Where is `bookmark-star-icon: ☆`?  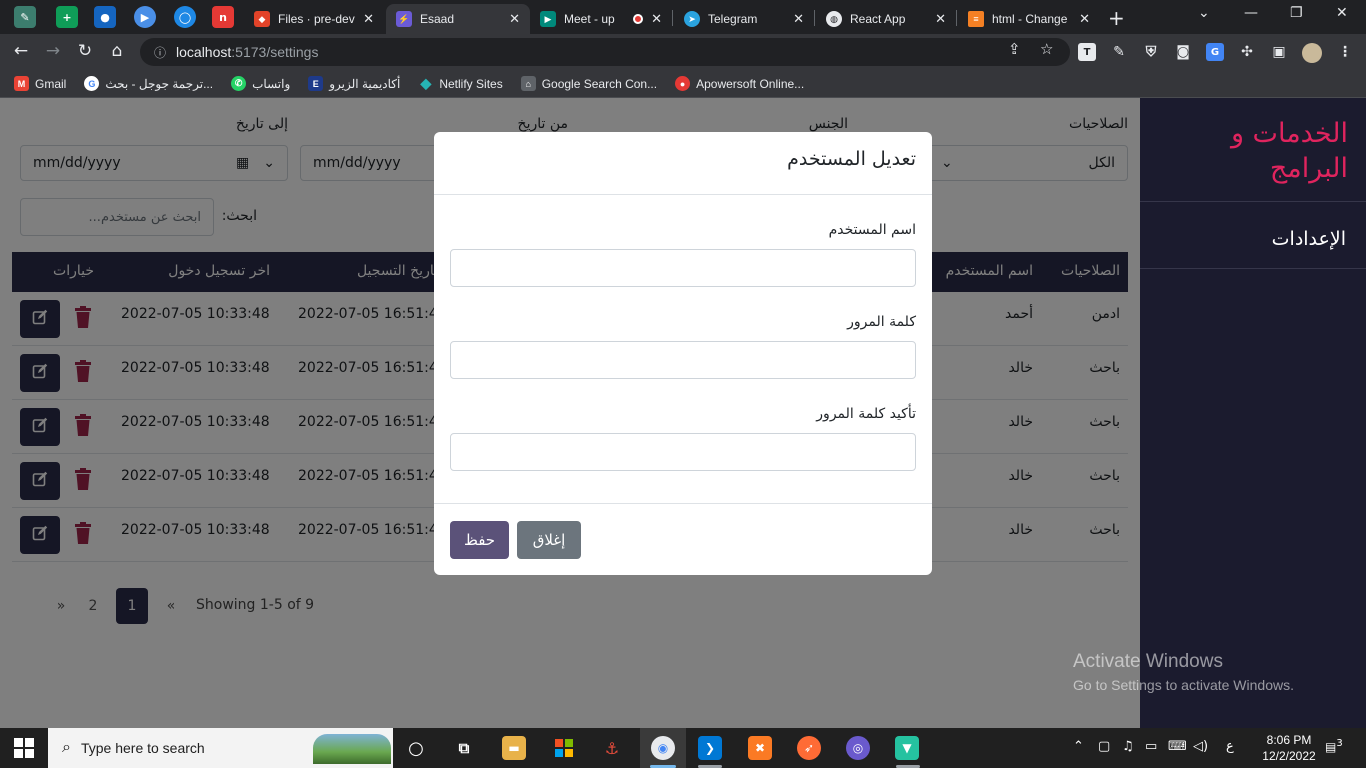
bookmark-star-icon: ☆ is located at coordinates (1046, 49).